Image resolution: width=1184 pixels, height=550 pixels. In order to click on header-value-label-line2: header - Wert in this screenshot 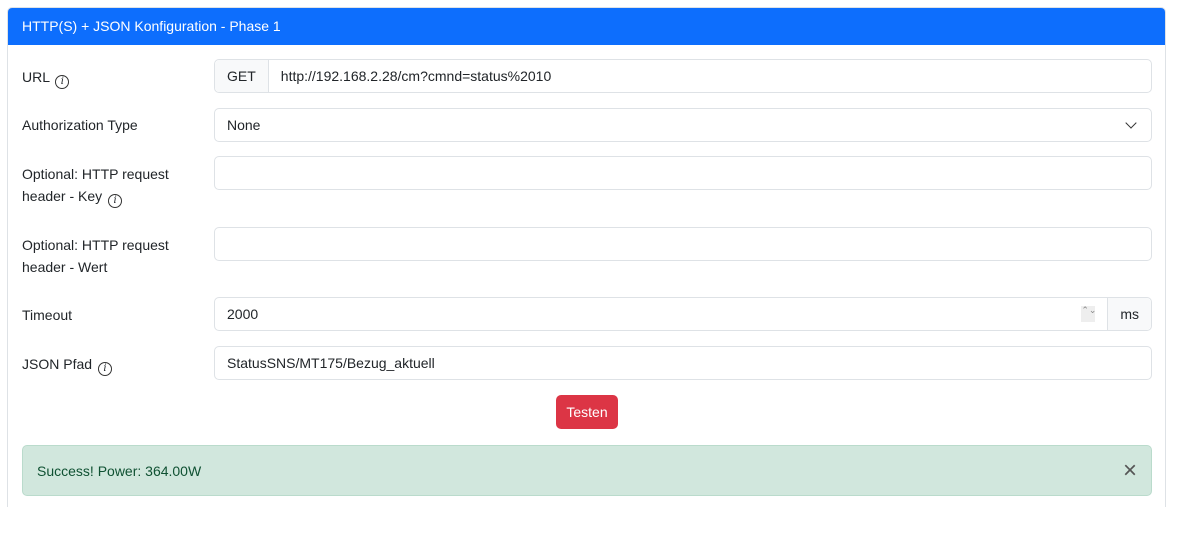, I will do `click(65, 267)`.